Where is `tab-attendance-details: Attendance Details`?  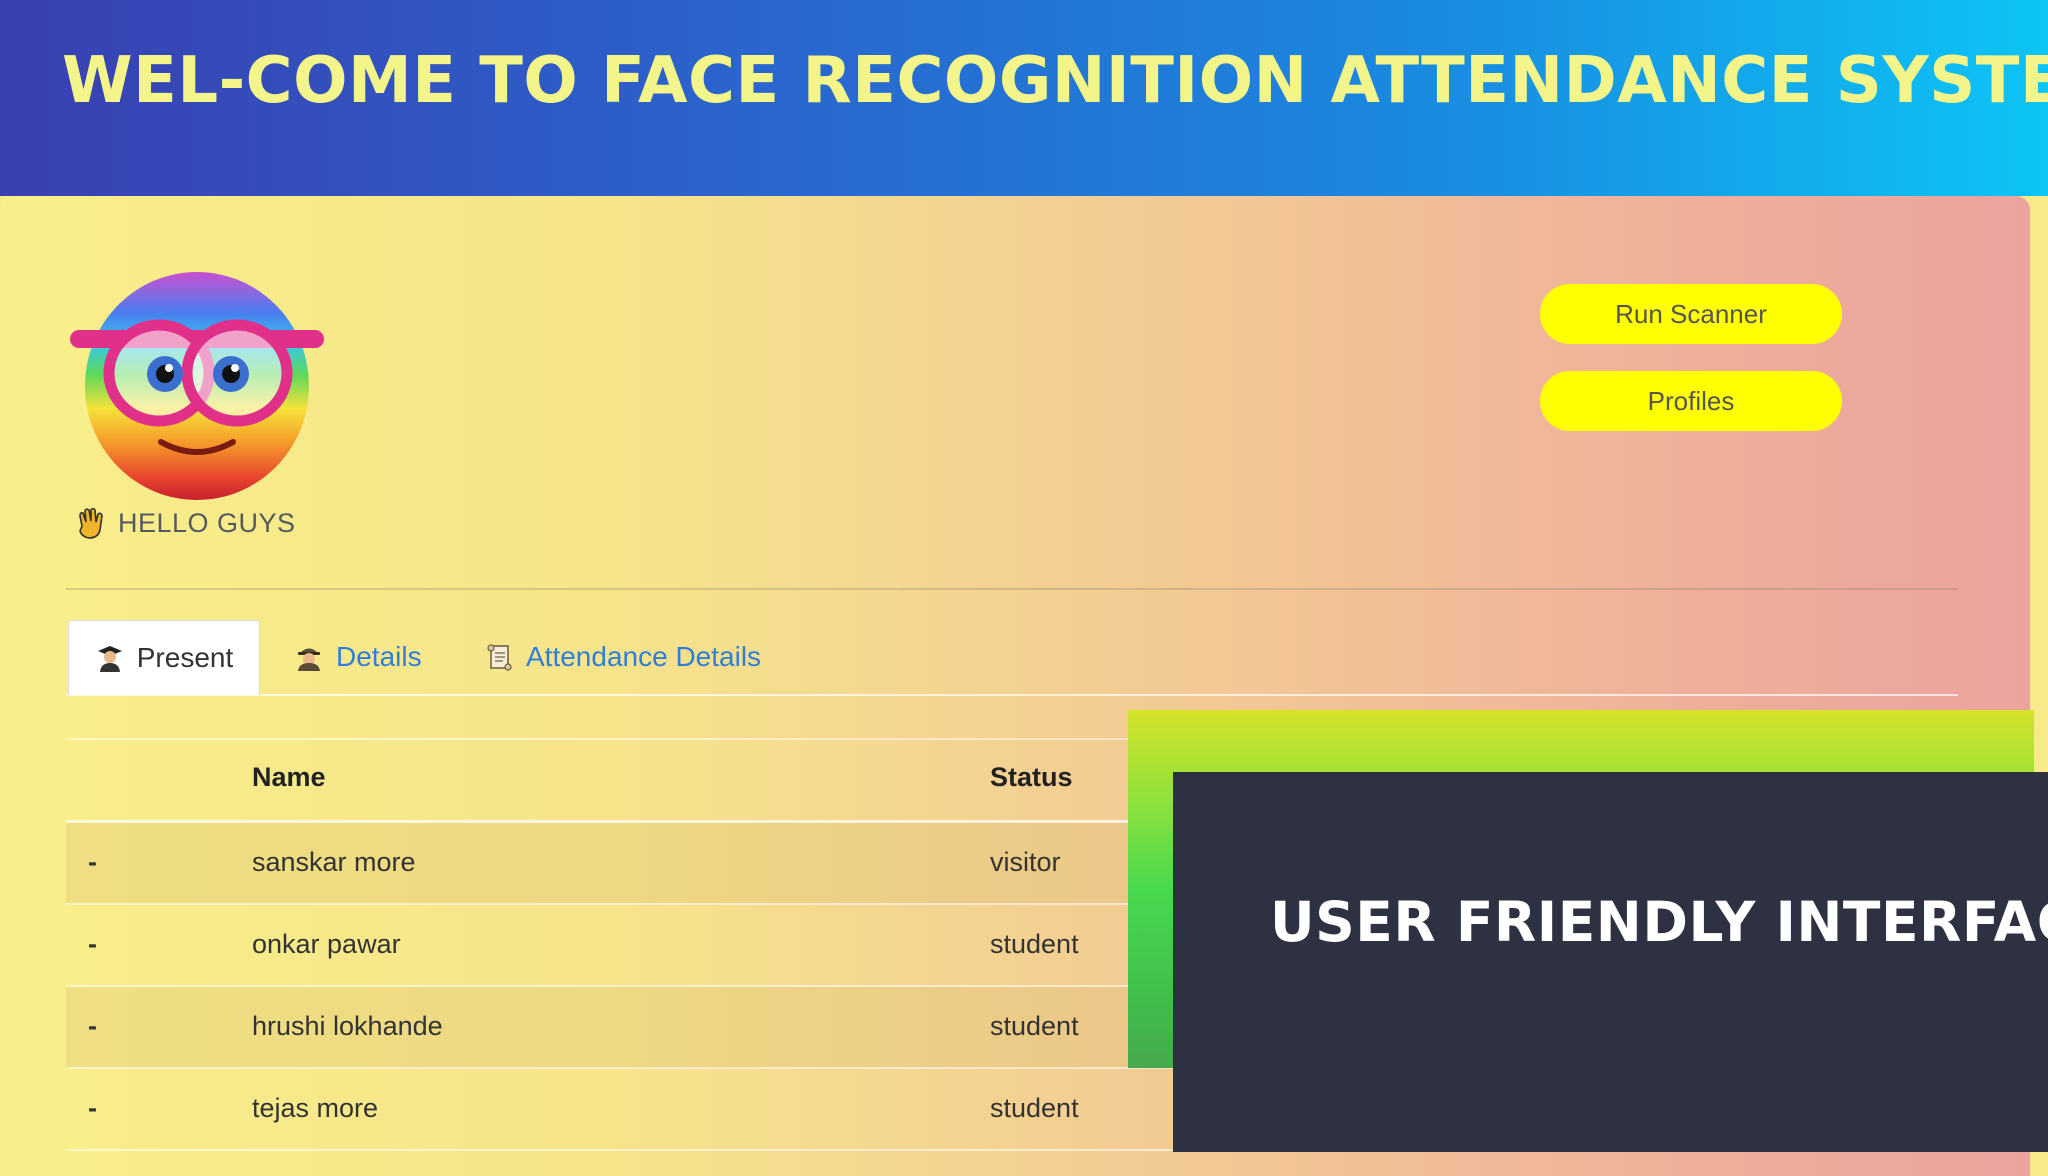
tab-attendance-details: Attendance Details is located at coordinates (622, 657).